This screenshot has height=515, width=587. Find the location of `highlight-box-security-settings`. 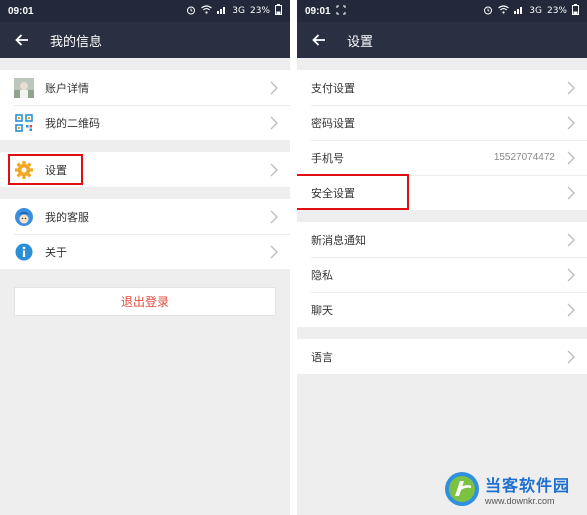

highlight-box-security-settings is located at coordinates (353, 192).